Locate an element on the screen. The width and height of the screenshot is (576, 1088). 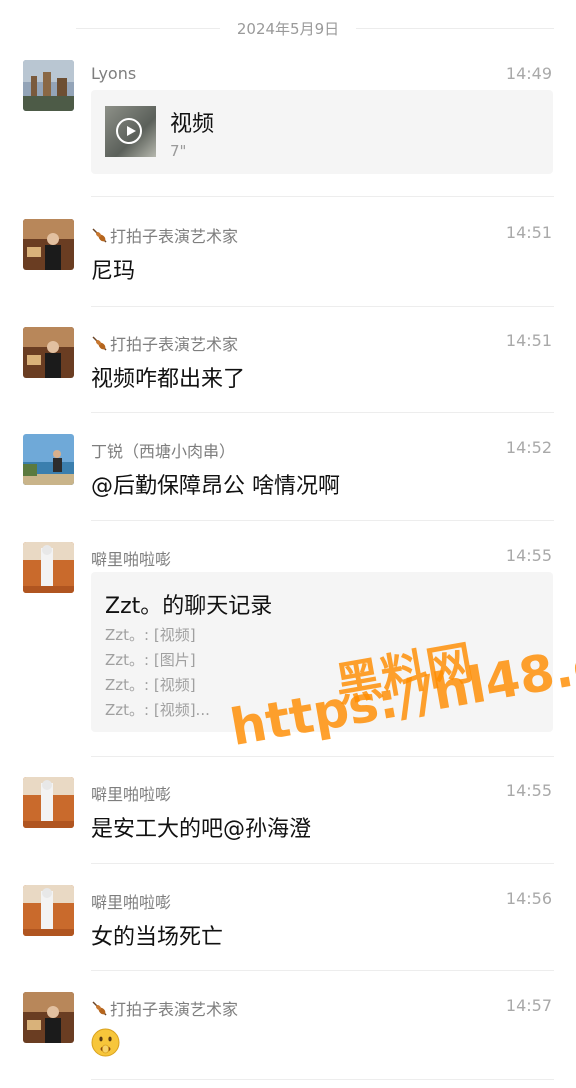
shushing-face-emoji is located at coordinates (105, 1042).